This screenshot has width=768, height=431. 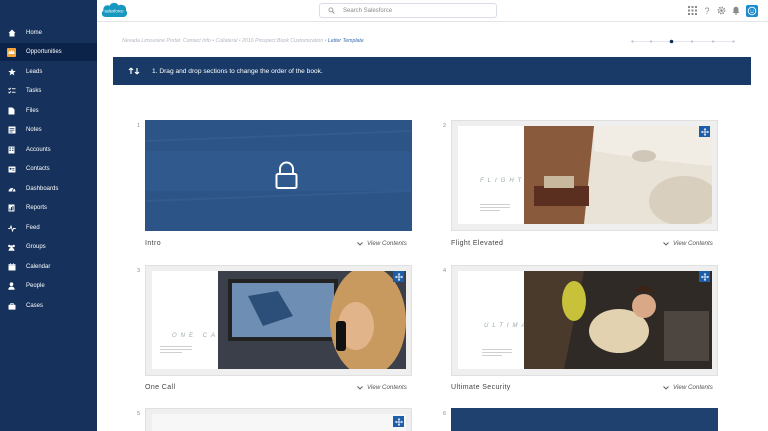 What do you see at coordinates (11, 169) in the screenshot?
I see `contact-card-icon` at bounding box center [11, 169].